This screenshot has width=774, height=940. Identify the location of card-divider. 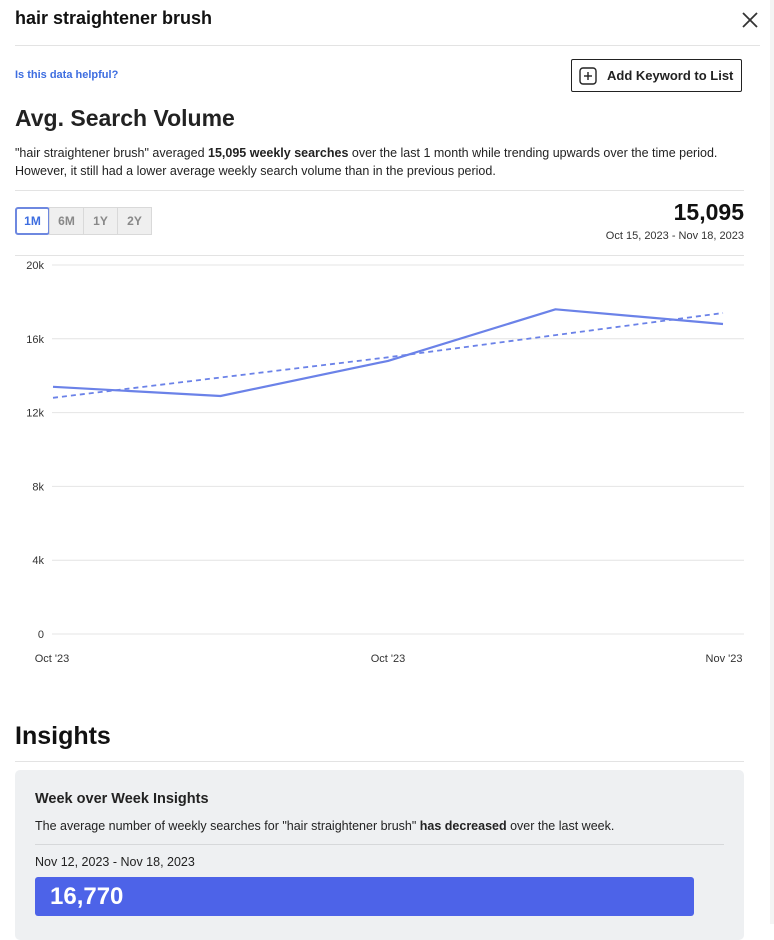
(379, 844).